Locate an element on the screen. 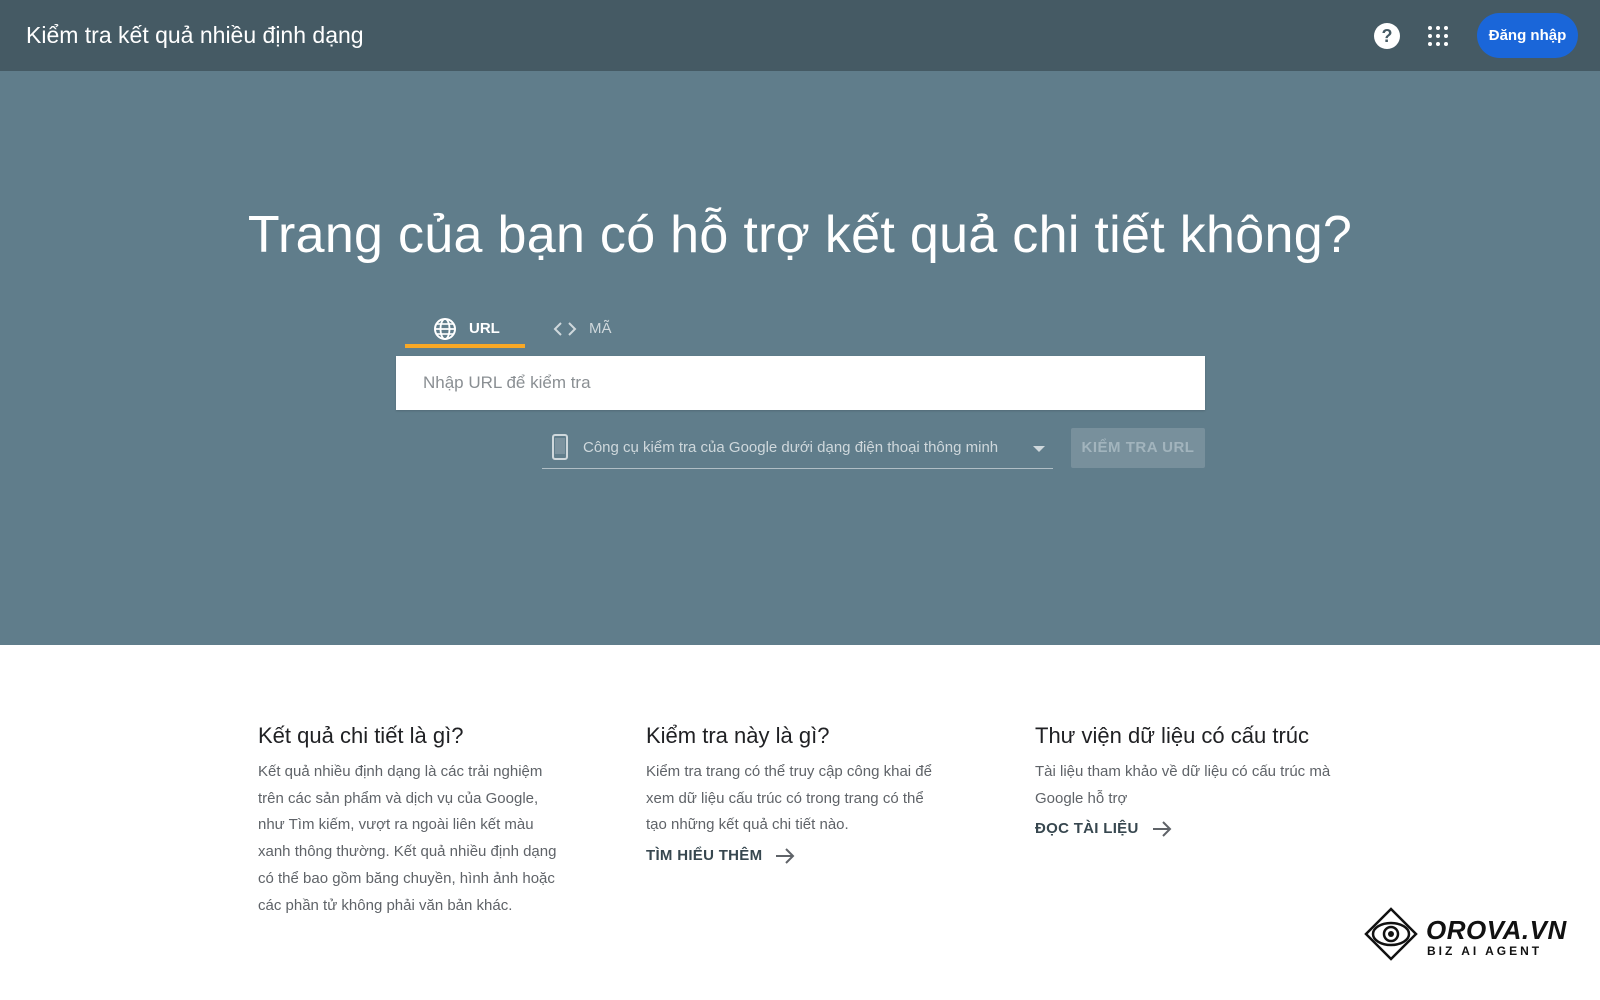 This screenshot has height=1000, width=1600. info-title: Thư viện dữ liệu có cấu trúc is located at coordinates (1172, 735).